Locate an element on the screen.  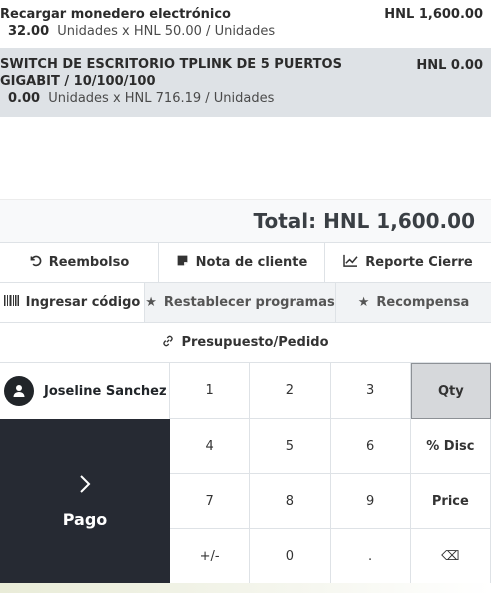
numpad-key-0: 0 is located at coordinates (290, 556).